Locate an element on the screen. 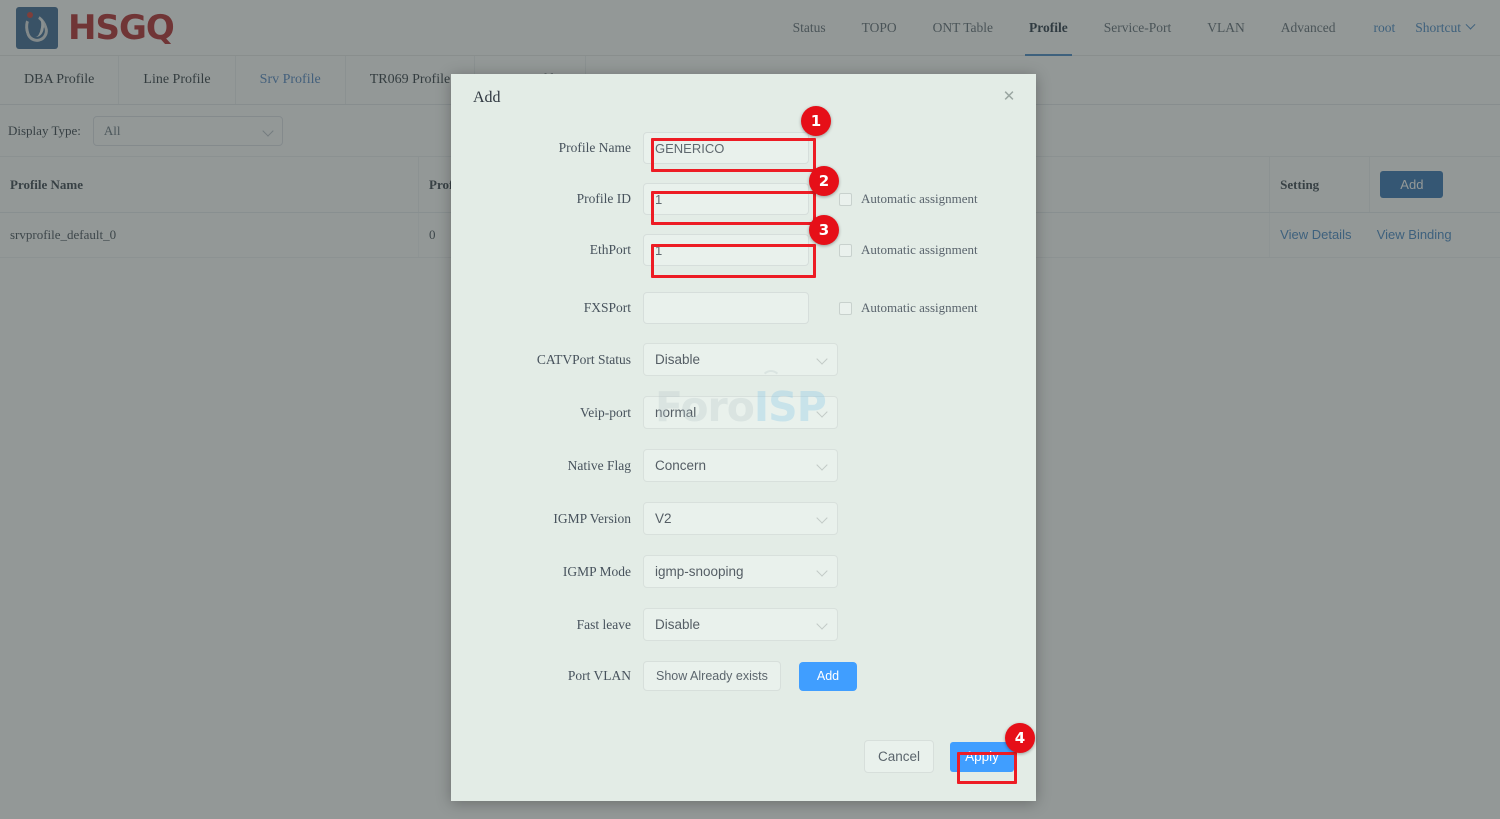  igmp-version-value: V2 is located at coordinates (663, 518).